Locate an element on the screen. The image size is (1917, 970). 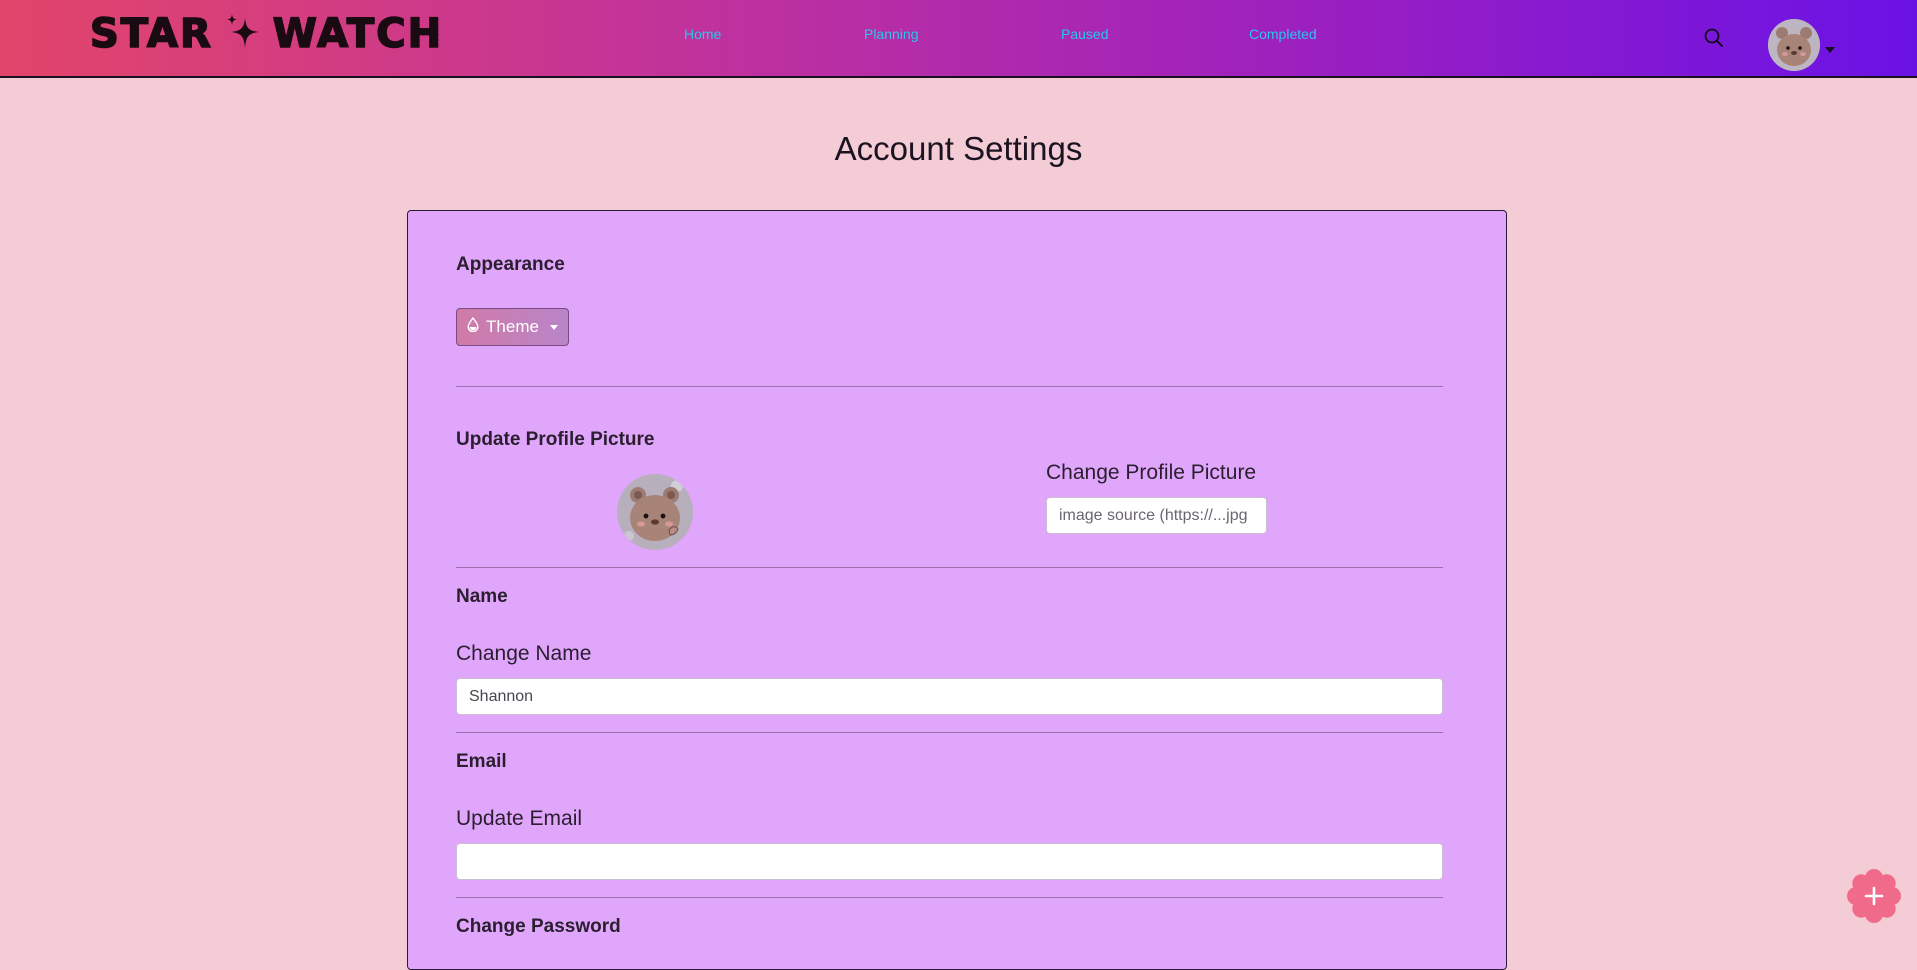
avatar-dropdown-caret-icon is located at coordinates (1830, 50).